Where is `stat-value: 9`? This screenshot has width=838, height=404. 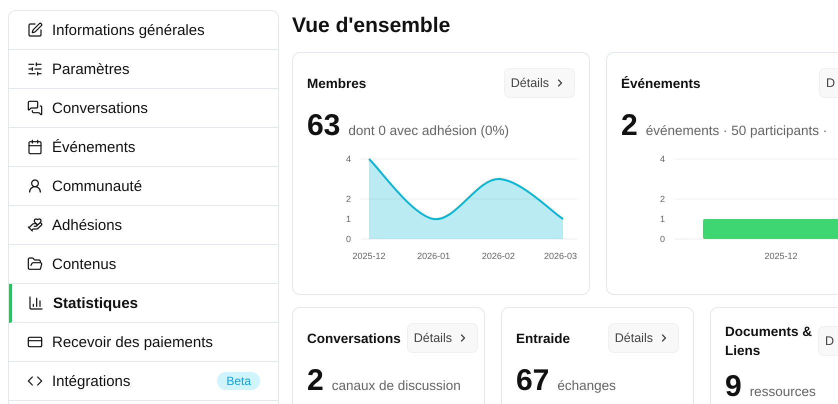 stat-value: 9 is located at coordinates (733, 387).